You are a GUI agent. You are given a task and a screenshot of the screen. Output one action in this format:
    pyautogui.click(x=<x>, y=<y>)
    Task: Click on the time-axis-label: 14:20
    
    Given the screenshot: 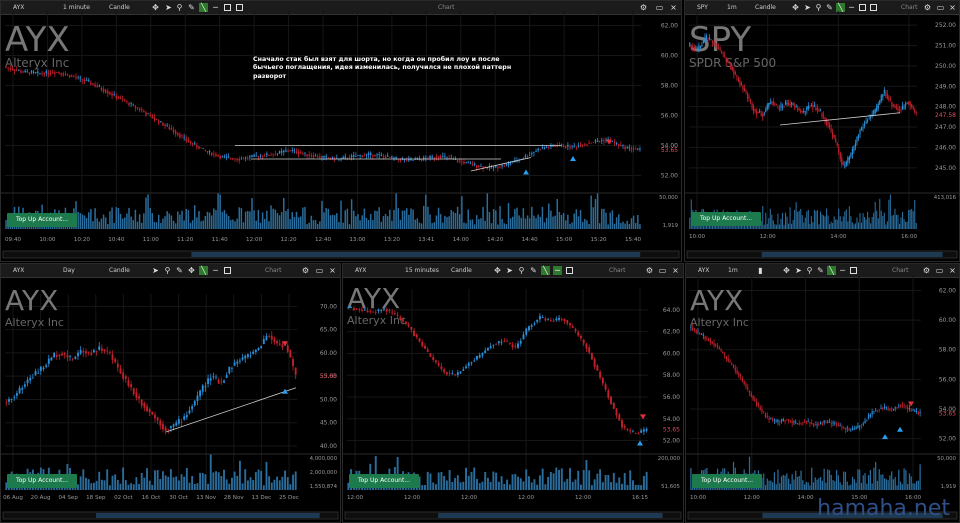 What is the action you would take?
    pyautogui.click(x=495, y=240)
    